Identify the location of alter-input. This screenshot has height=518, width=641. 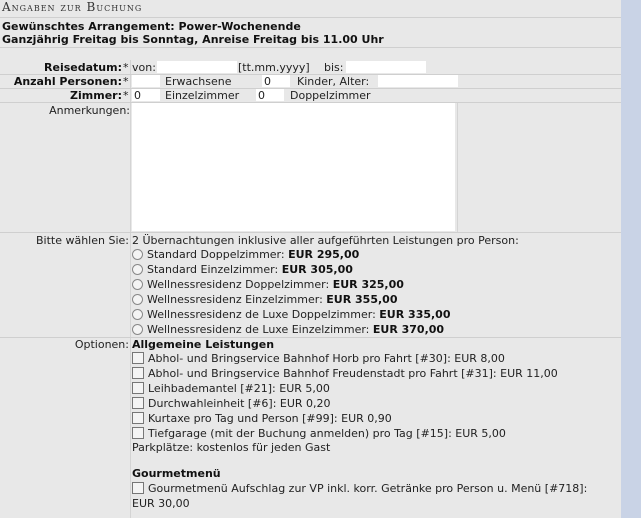
(418, 81).